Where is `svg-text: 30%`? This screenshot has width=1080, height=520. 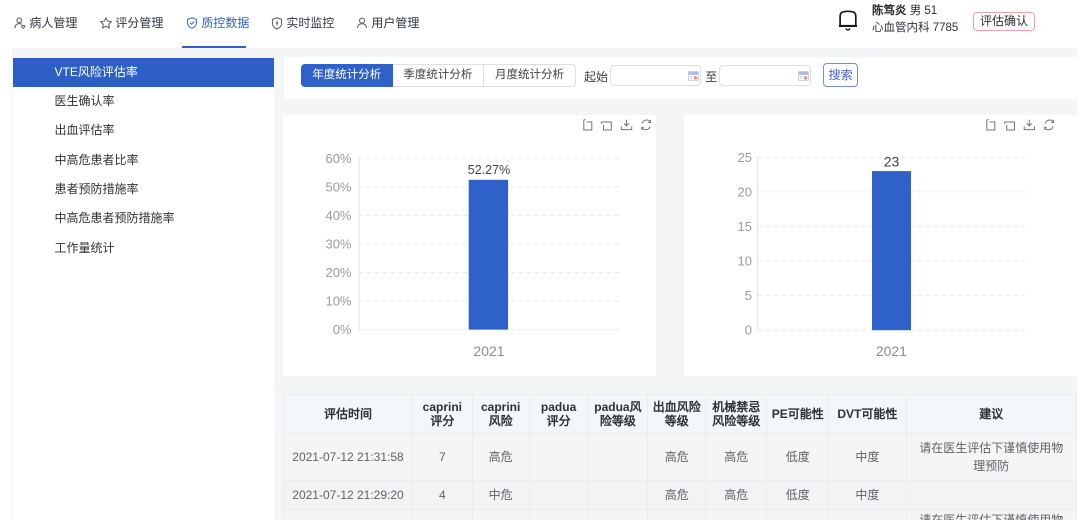
svg-text: 30% is located at coordinates (338, 244).